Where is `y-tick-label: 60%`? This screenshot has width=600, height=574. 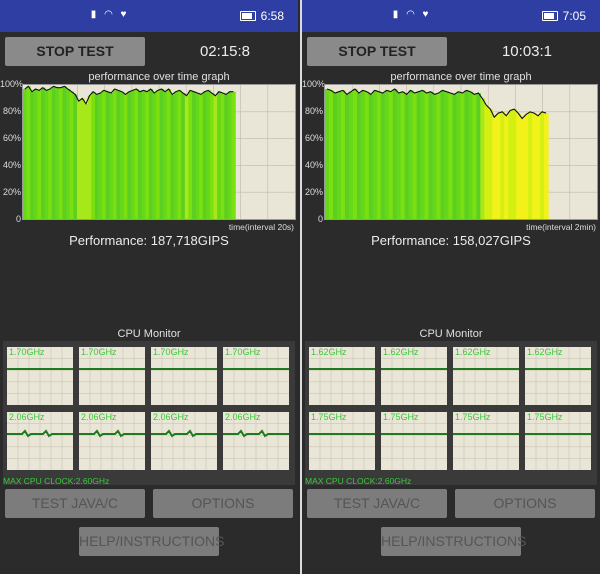
y-tick-label: 60% is located at coordinates (313, 138).